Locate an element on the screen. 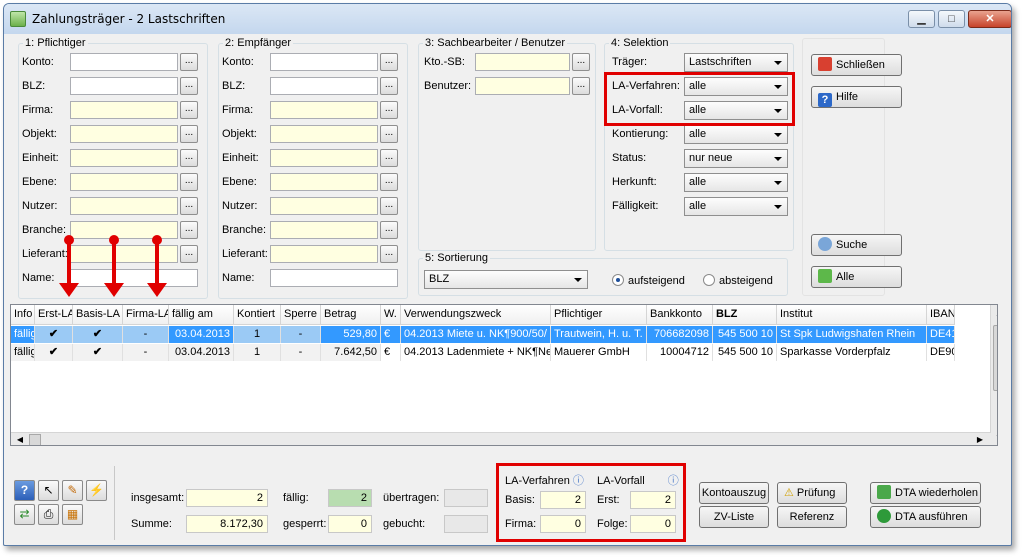 The height and width of the screenshot is (557, 1027). print-icon: ⎙ is located at coordinates (48, 514).